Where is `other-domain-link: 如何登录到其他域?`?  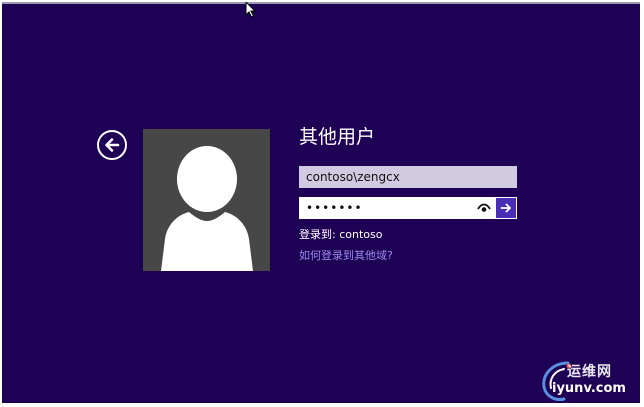
other-domain-link: 如何登录到其他域? is located at coordinates (346, 256).